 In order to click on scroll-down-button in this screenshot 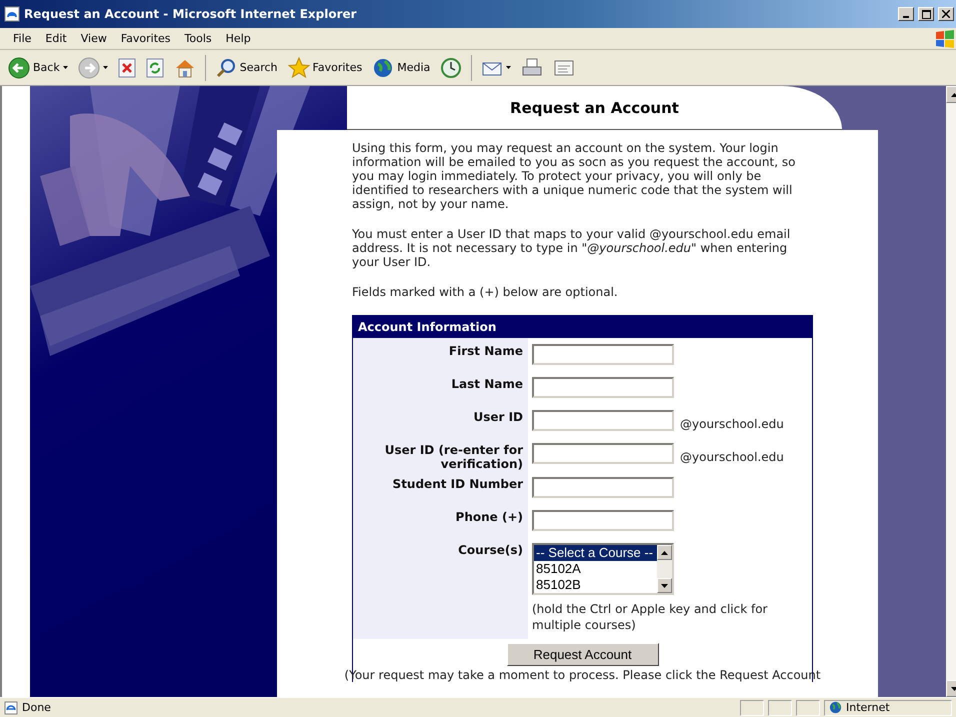, I will do `click(664, 585)`.